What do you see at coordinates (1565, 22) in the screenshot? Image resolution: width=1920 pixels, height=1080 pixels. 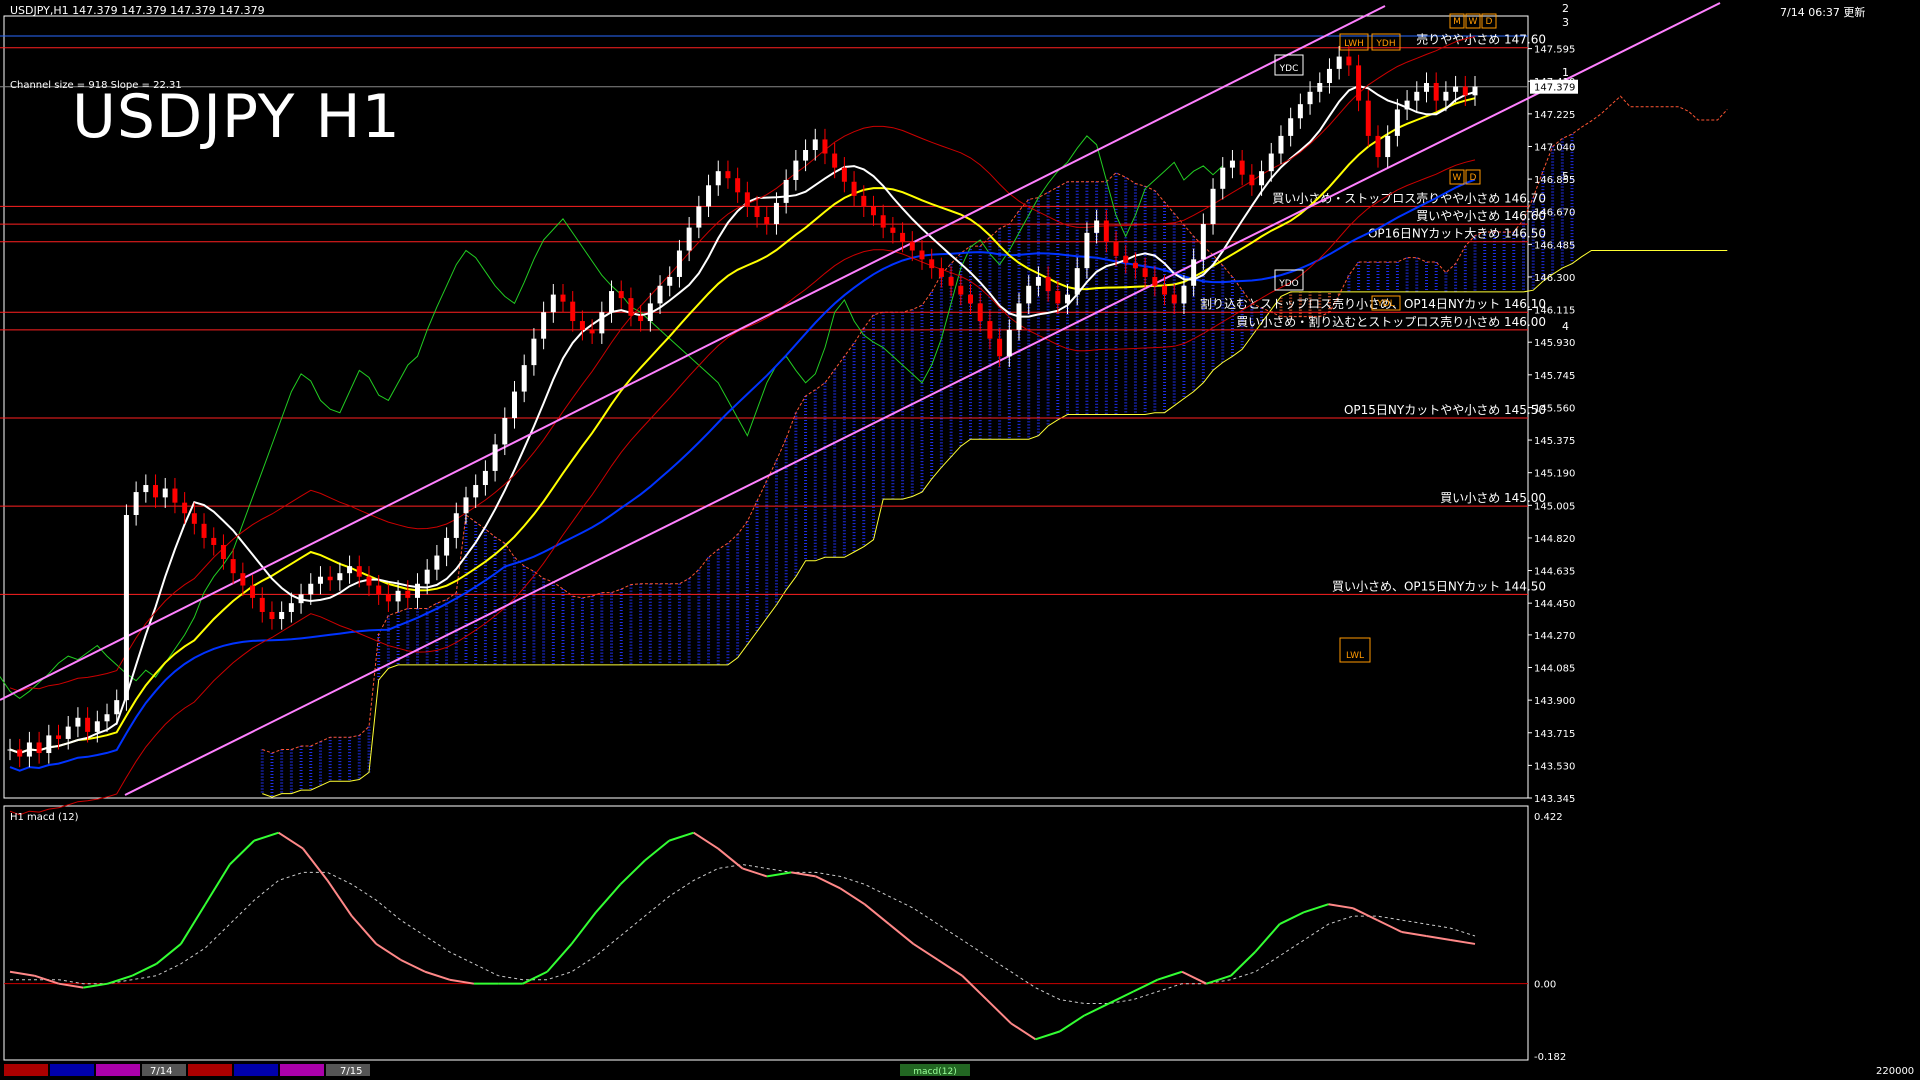 I see `wave-label: 3` at bounding box center [1565, 22].